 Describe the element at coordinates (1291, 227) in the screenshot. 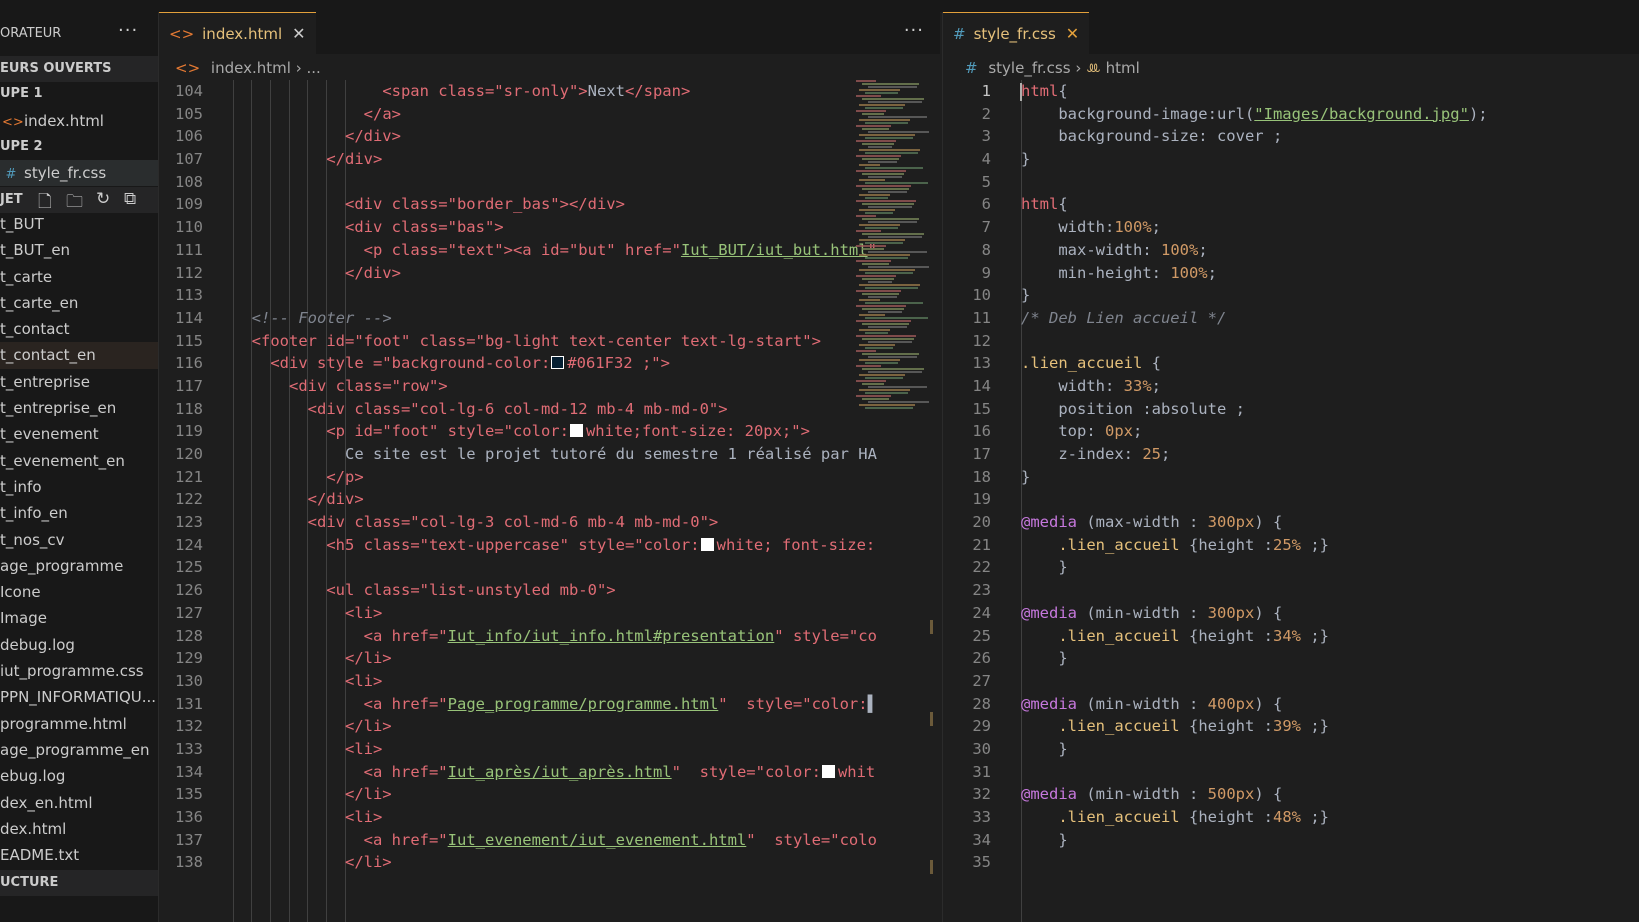

I see `code-line: 7 width:100%;` at that location.